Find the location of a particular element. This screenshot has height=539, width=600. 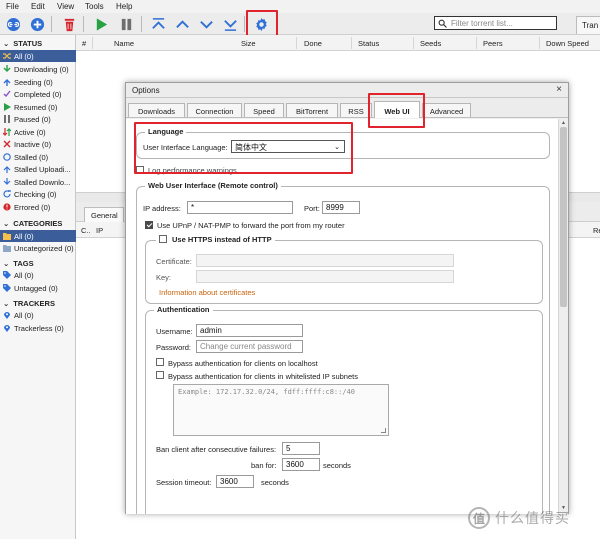

play-icon is located at coordinates (7, 107).